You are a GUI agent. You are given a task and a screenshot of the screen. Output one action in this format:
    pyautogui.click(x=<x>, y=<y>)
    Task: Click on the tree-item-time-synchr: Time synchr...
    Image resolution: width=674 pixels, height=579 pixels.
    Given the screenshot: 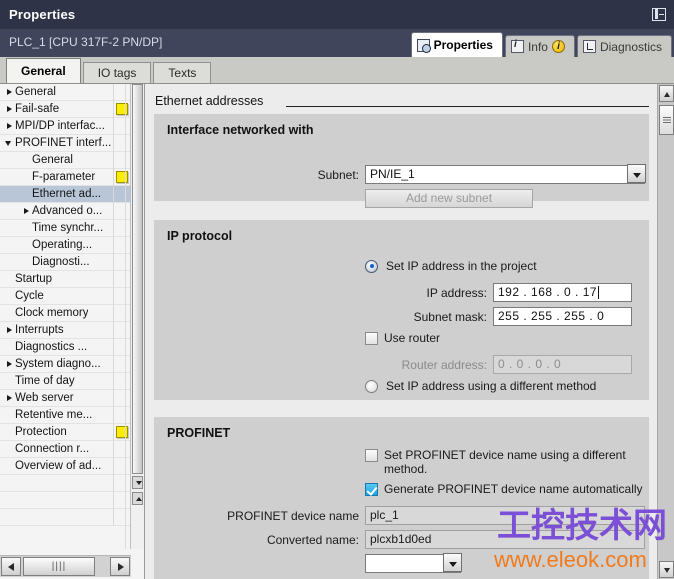 What is the action you would take?
    pyautogui.click(x=65, y=228)
    